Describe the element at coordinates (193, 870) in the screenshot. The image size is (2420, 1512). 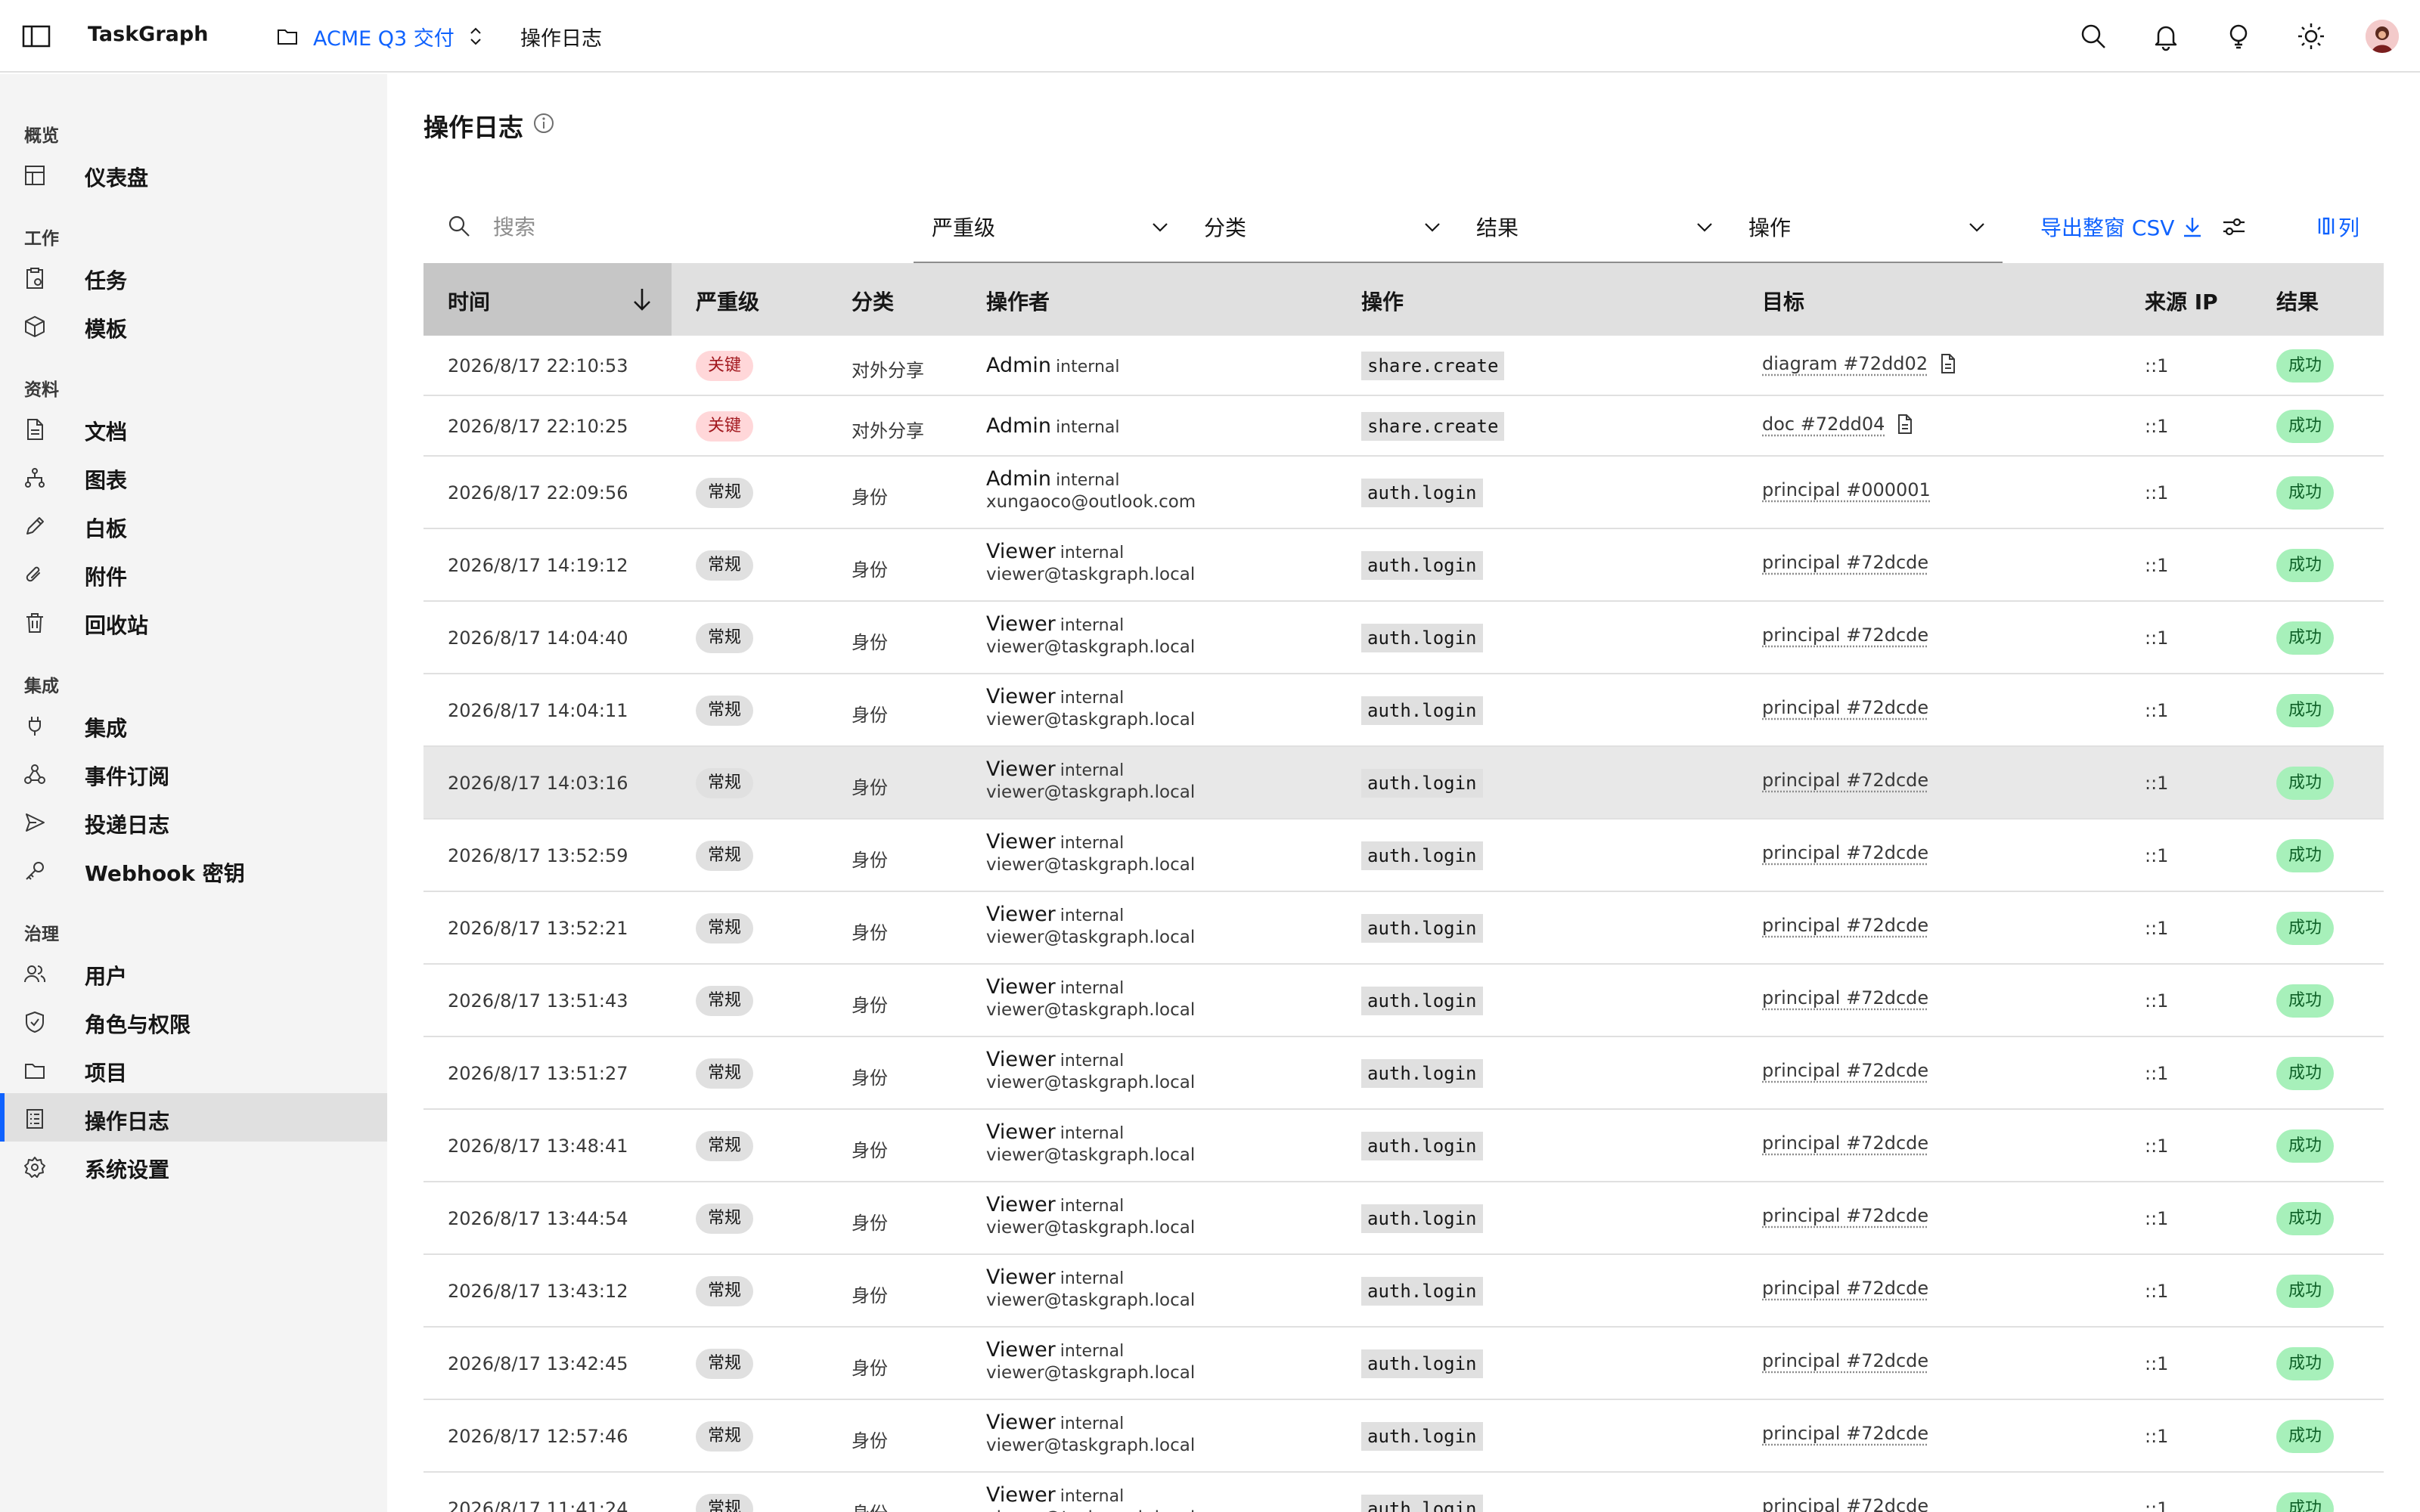
I see `sidebar-item-webhook-keys: Webhook 密钥` at that location.